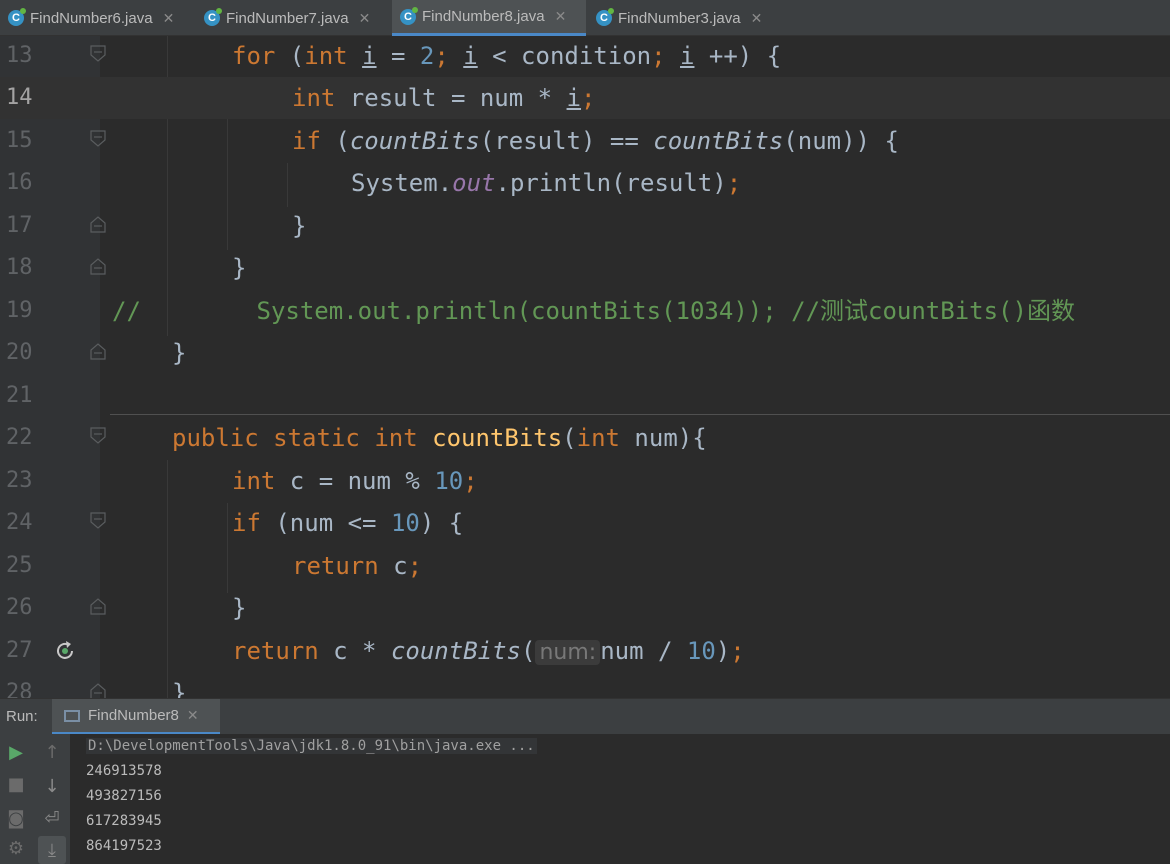 Image resolution: width=1170 pixels, height=864 pixels. I want to click on line-number: 23, so click(19, 480).